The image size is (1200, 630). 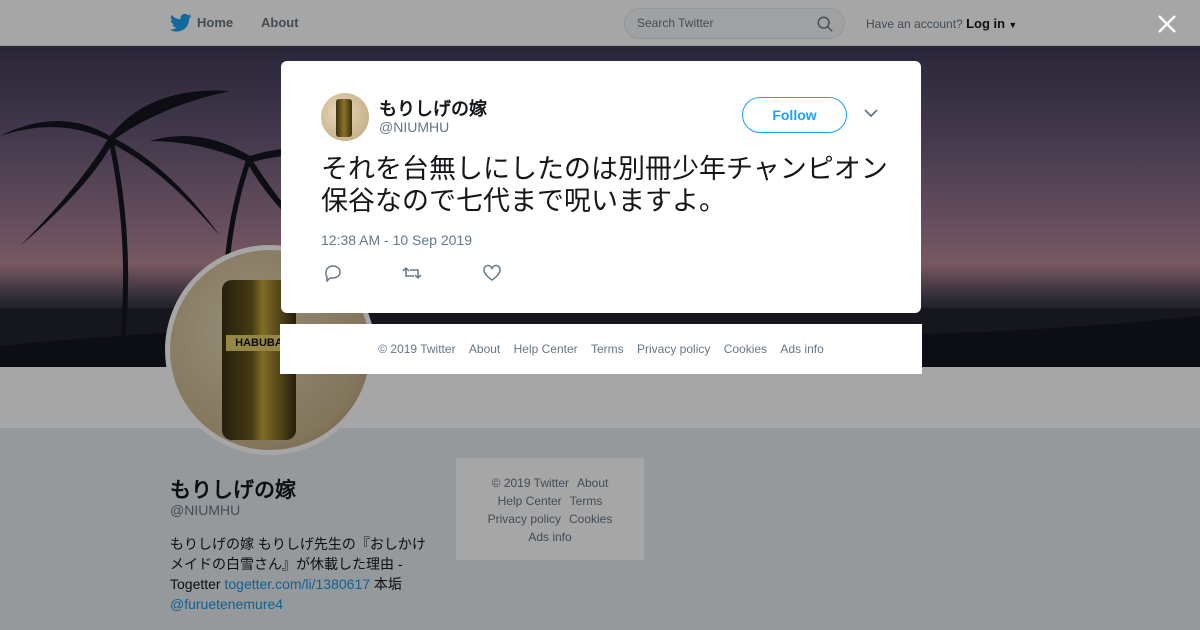 What do you see at coordinates (604, 185) in the screenshot?
I see `tweet-text: それを台無しにしたのは別冊少年チャンピオン保谷なので七代まで呪いますよ。` at bounding box center [604, 185].